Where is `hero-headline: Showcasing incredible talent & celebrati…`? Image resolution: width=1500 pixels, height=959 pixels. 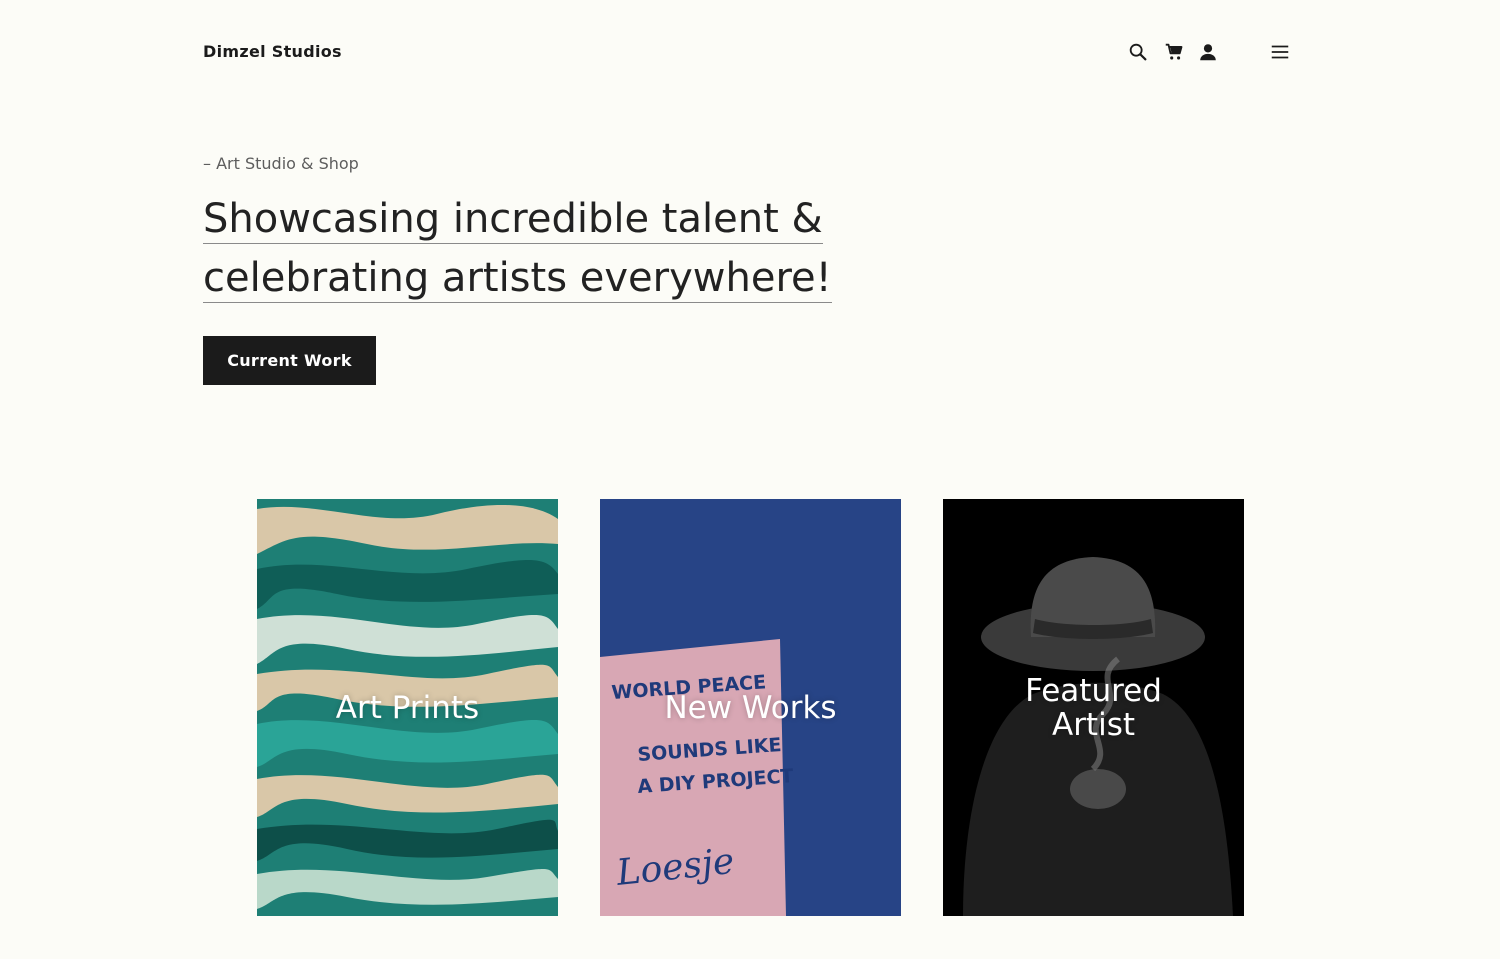 hero-headline: Showcasing incredible talent & celebrati… is located at coordinates (523, 249).